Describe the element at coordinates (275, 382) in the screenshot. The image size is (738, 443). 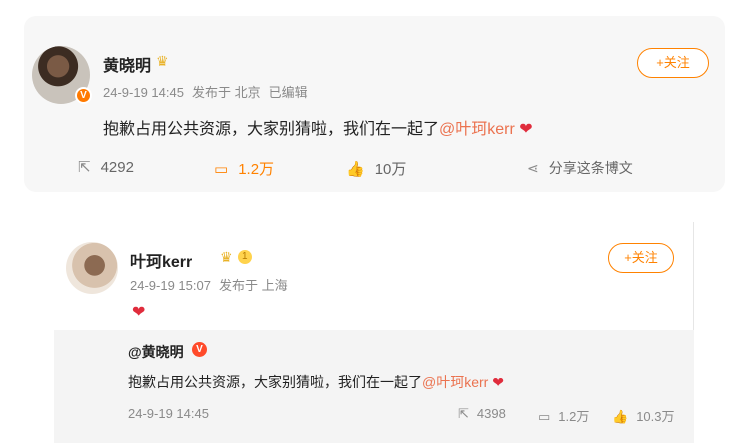
I see `quoted-body: 抱歉占用公共资源，大家别猜啦，我们在一起了` at that location.